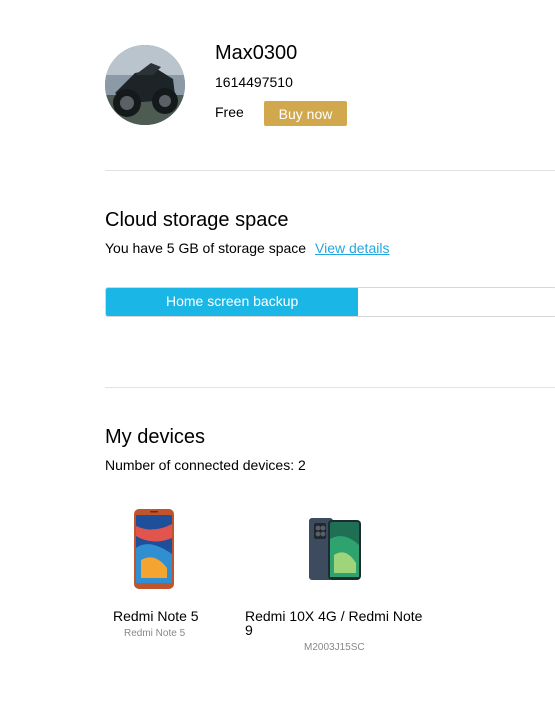 The width and height of the screenshot is (555, 716). I want to click on avatar, so click(145, 85).